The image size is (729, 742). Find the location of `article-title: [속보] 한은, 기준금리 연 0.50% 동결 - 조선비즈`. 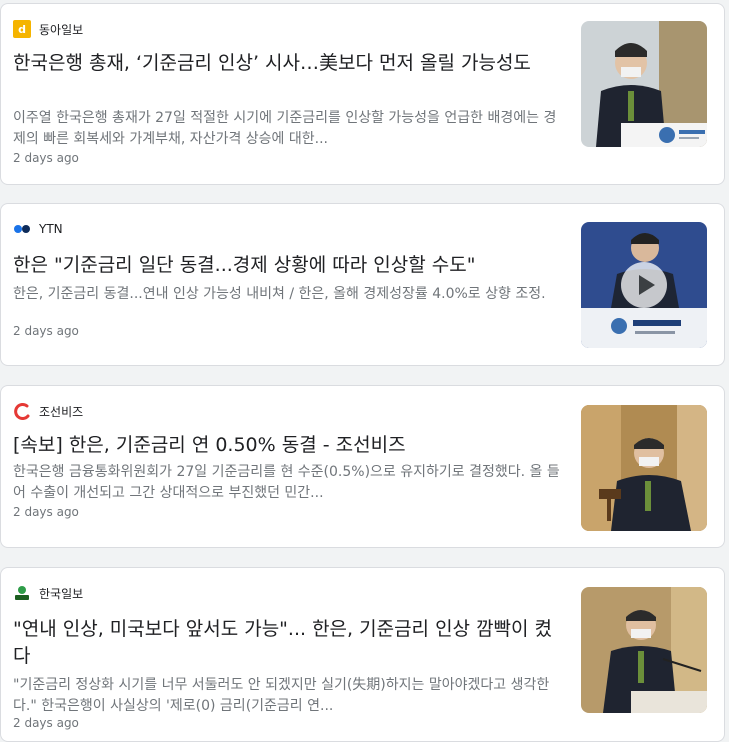

article-title: [속보] 한은, 기준금리 연 0.50% 동결 - 조선비즈 is located at coordinates (287, 445).